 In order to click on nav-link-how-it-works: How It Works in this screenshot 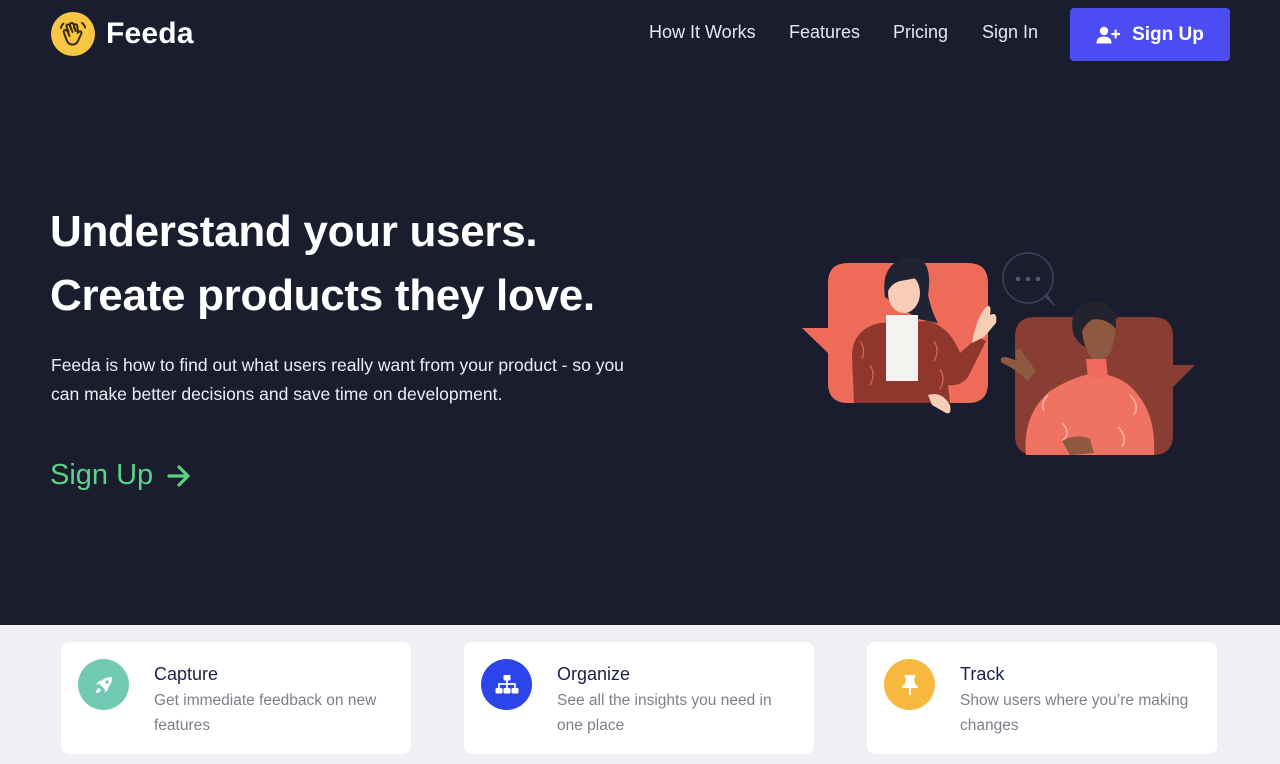, I will do `click(702, 32)`.